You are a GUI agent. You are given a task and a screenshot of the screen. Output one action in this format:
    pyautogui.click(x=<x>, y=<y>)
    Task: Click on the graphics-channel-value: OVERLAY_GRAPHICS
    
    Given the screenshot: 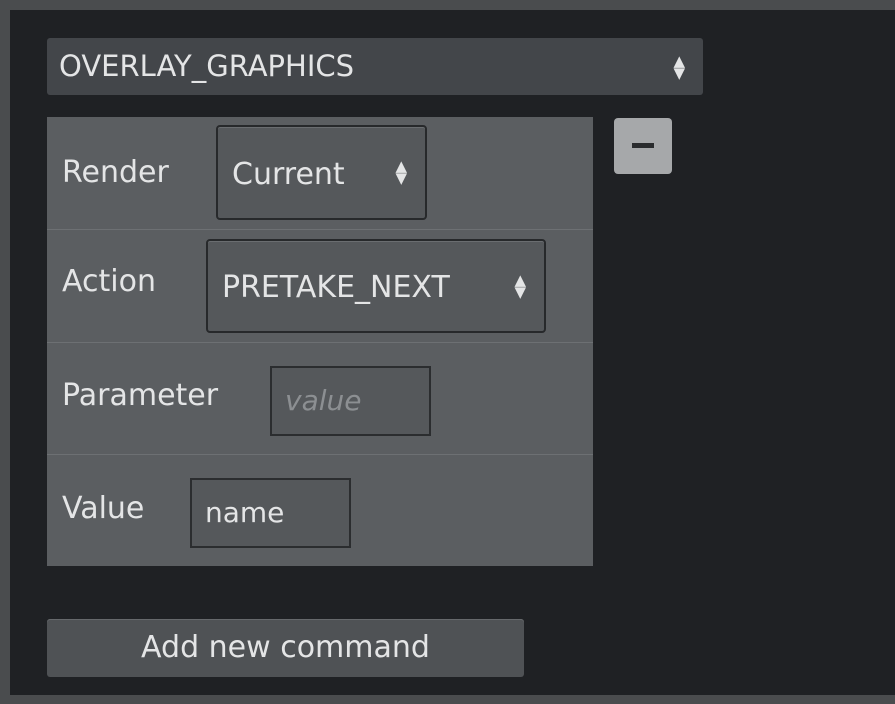 What is the action you would take?
    pyautogui.click(x=207, y=66)
    